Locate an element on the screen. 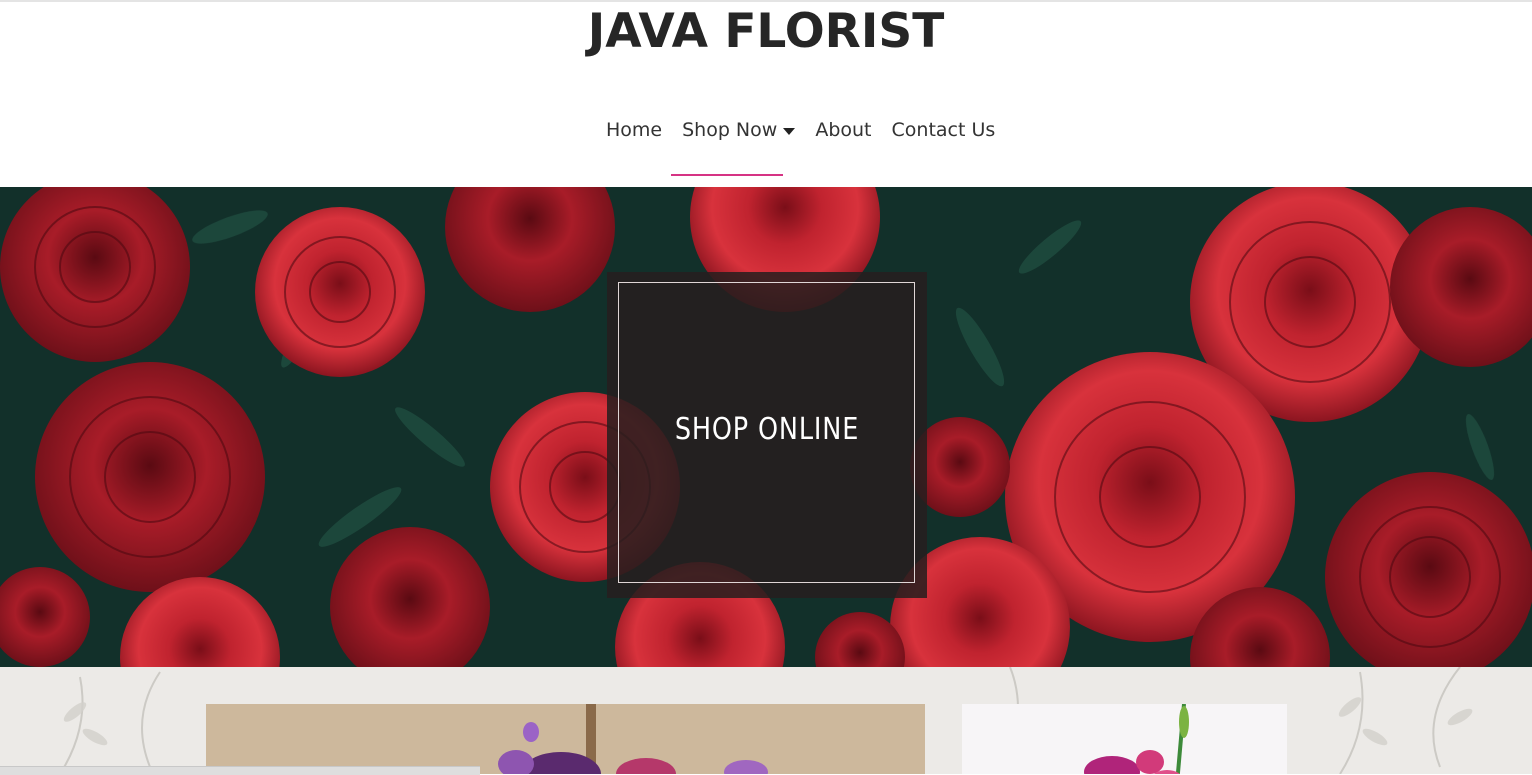 This screenshot has height=775, width=1532. purple-flowers-image is located at coordinates (565, 739).